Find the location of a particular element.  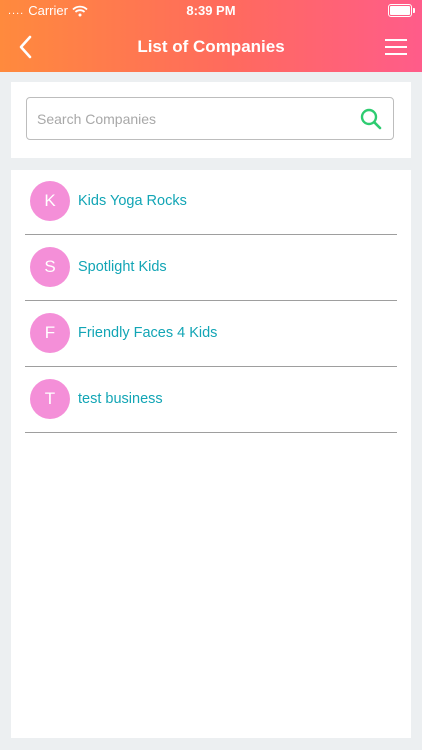

company-avatar: S is located at coordinates (50, 267).